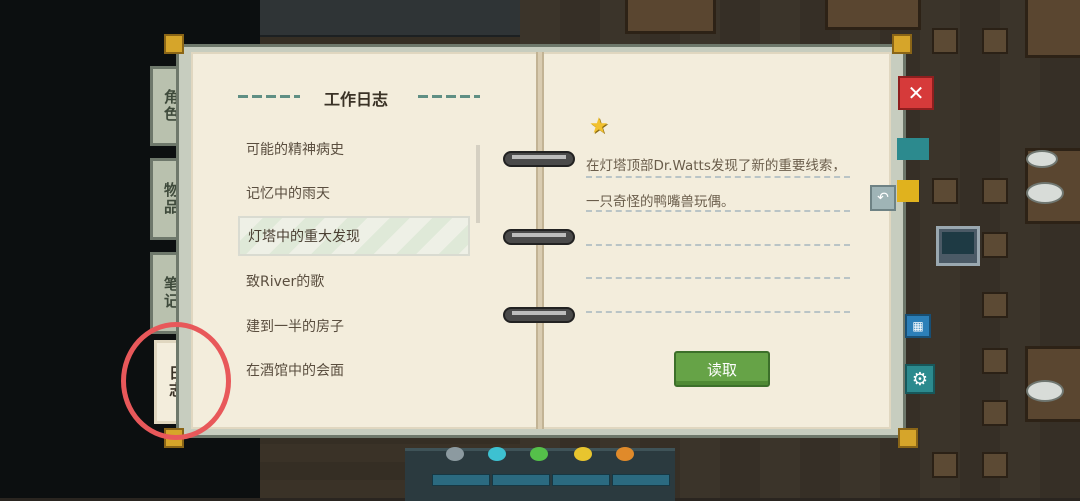 Image resolution: width=1080 pixels, height=501 pixels. I want to click on read-button: 读取, so click(722, 369).